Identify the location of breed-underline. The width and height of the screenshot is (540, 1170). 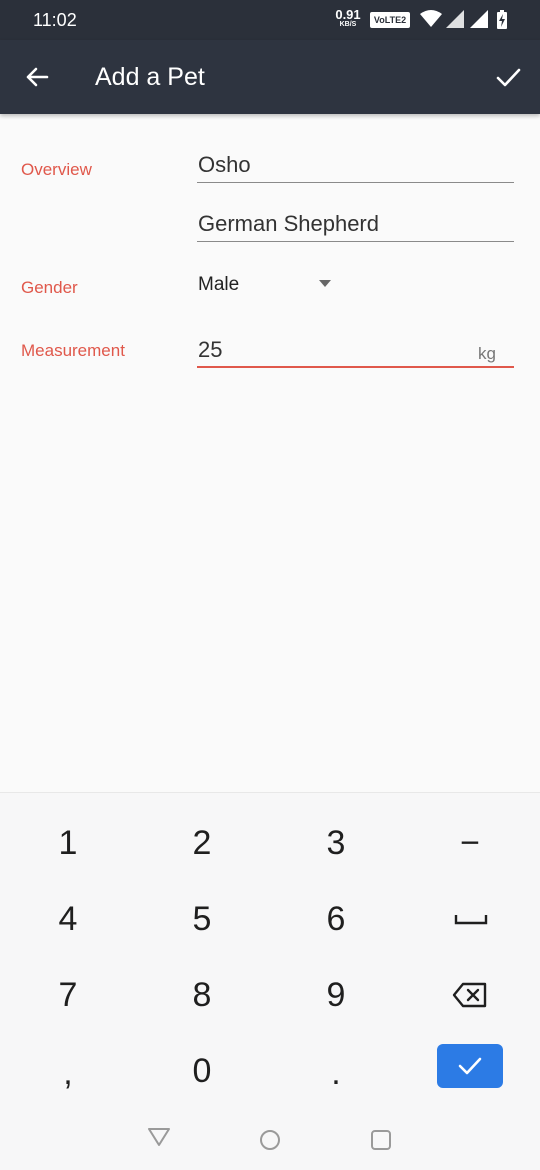
(355, 241).